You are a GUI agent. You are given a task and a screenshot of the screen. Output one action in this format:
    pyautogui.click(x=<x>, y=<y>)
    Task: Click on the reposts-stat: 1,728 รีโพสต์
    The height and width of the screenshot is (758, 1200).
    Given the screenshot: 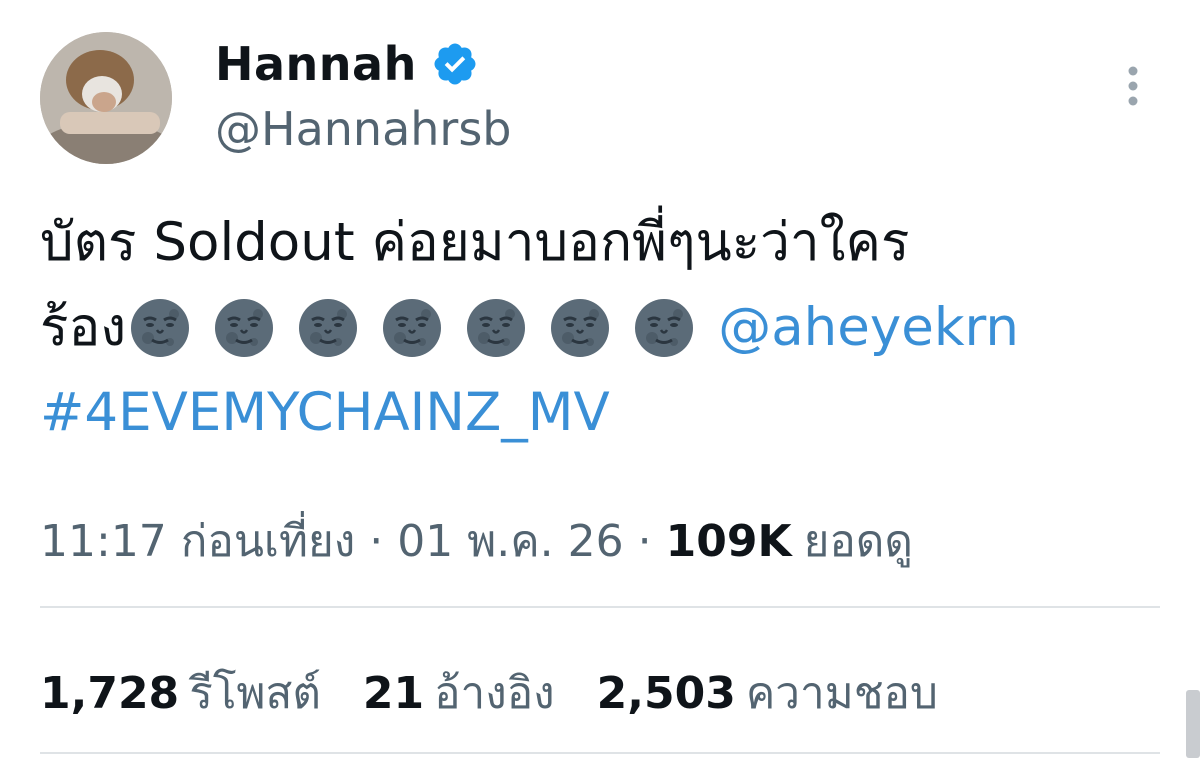 What is the action you would take?
    pyautogui.click(x=180, y=693)
    